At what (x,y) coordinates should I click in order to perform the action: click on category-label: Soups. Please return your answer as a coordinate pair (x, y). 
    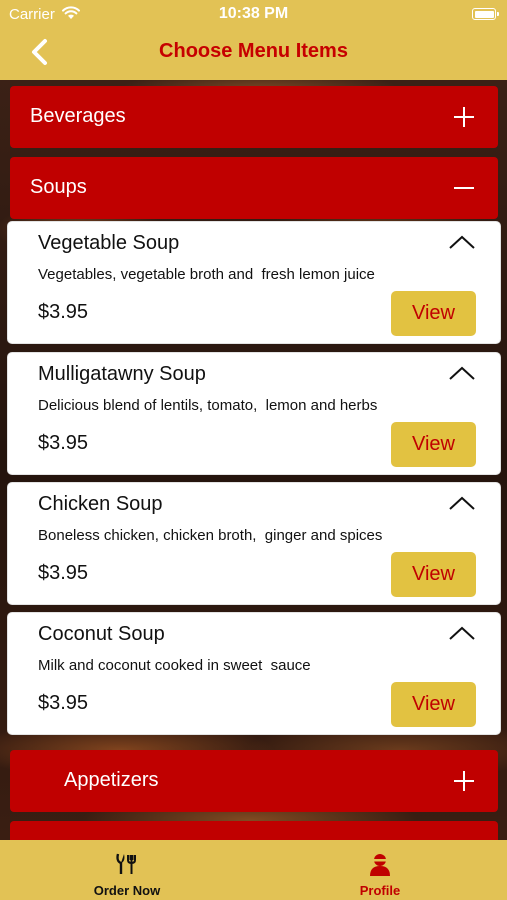
    Looking at the image, I should click on (58, 187).